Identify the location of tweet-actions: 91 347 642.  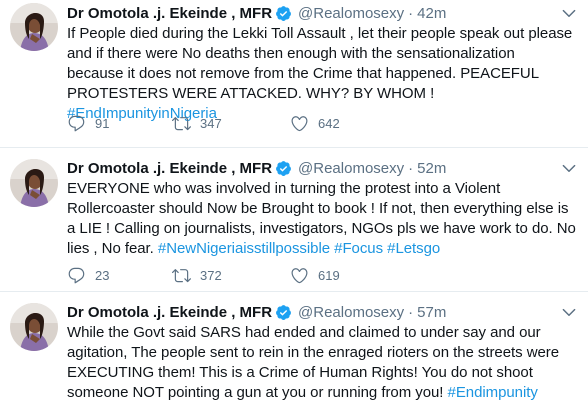
(228, 123).